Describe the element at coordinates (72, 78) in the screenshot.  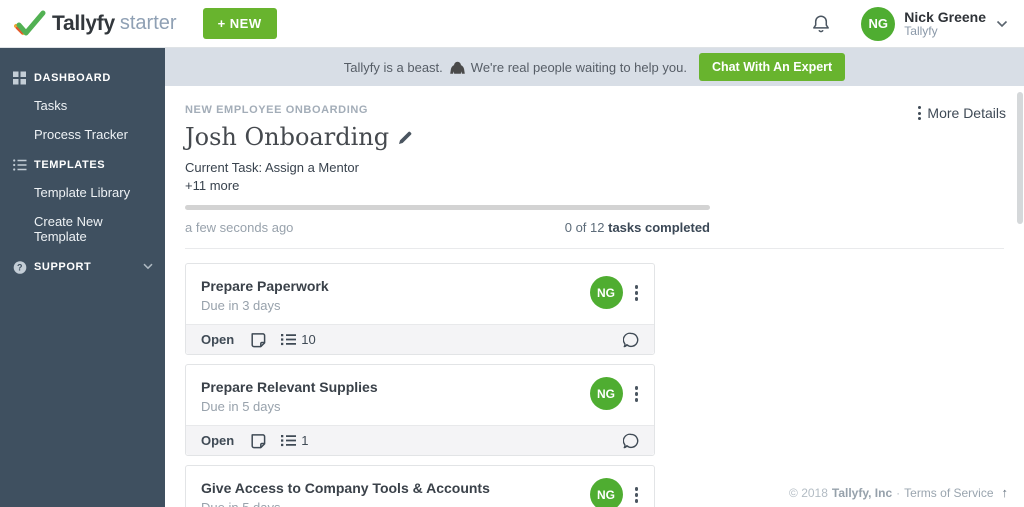
I see `sidebar-section-label: DASHBOARD` at that location.